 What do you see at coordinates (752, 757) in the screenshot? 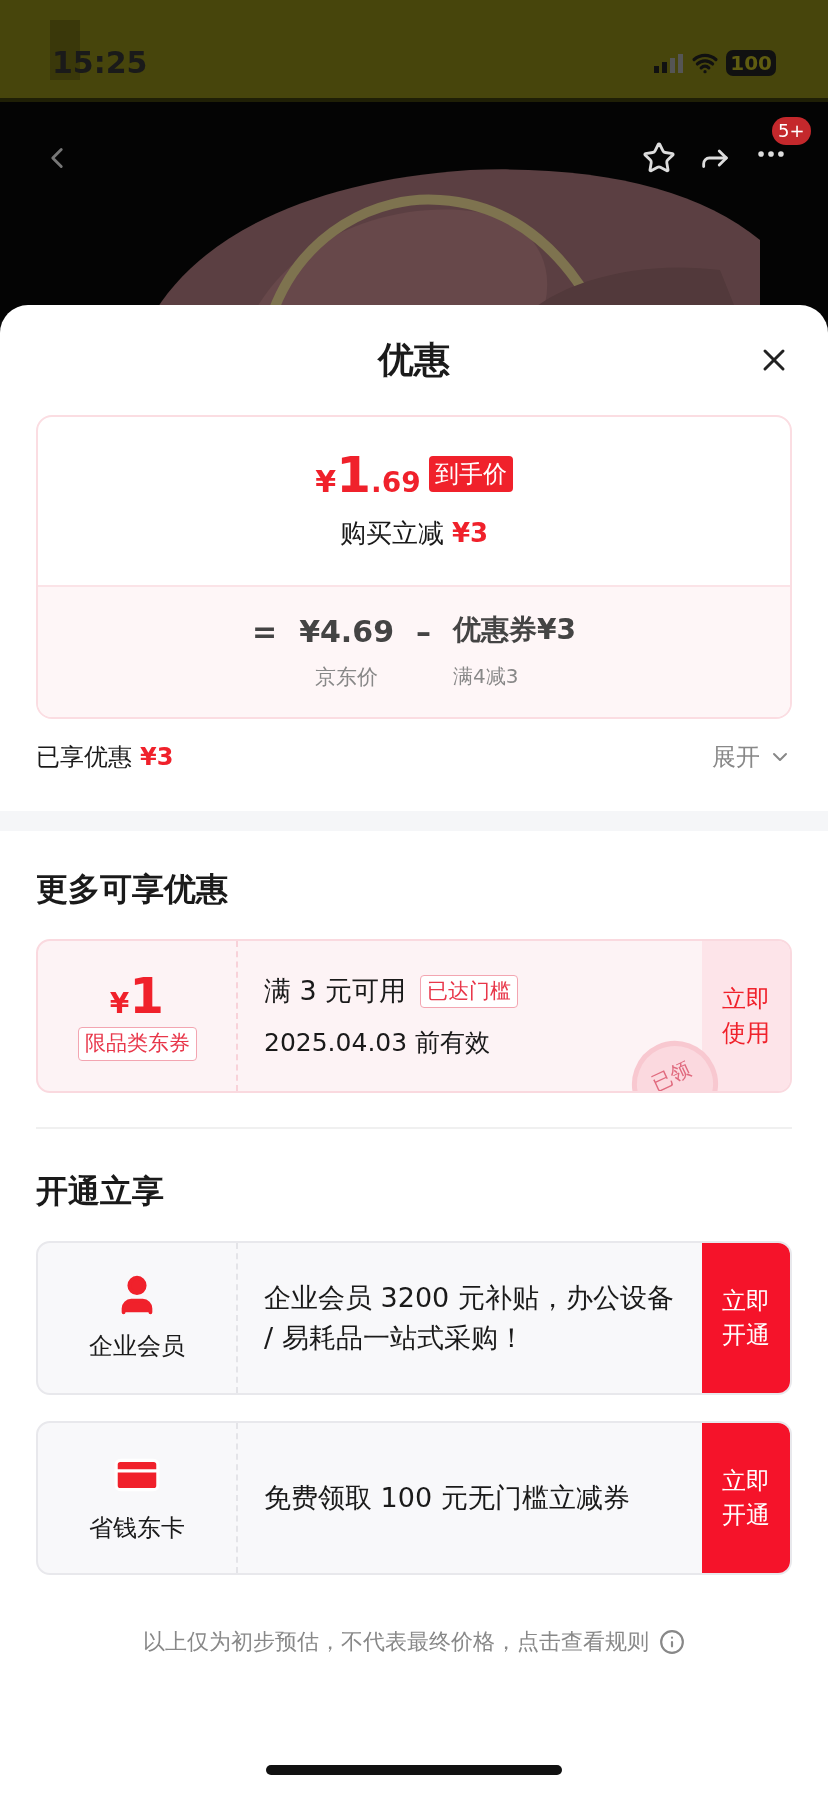
I see `expand-button: 展开` at bounding box center [752, 757].